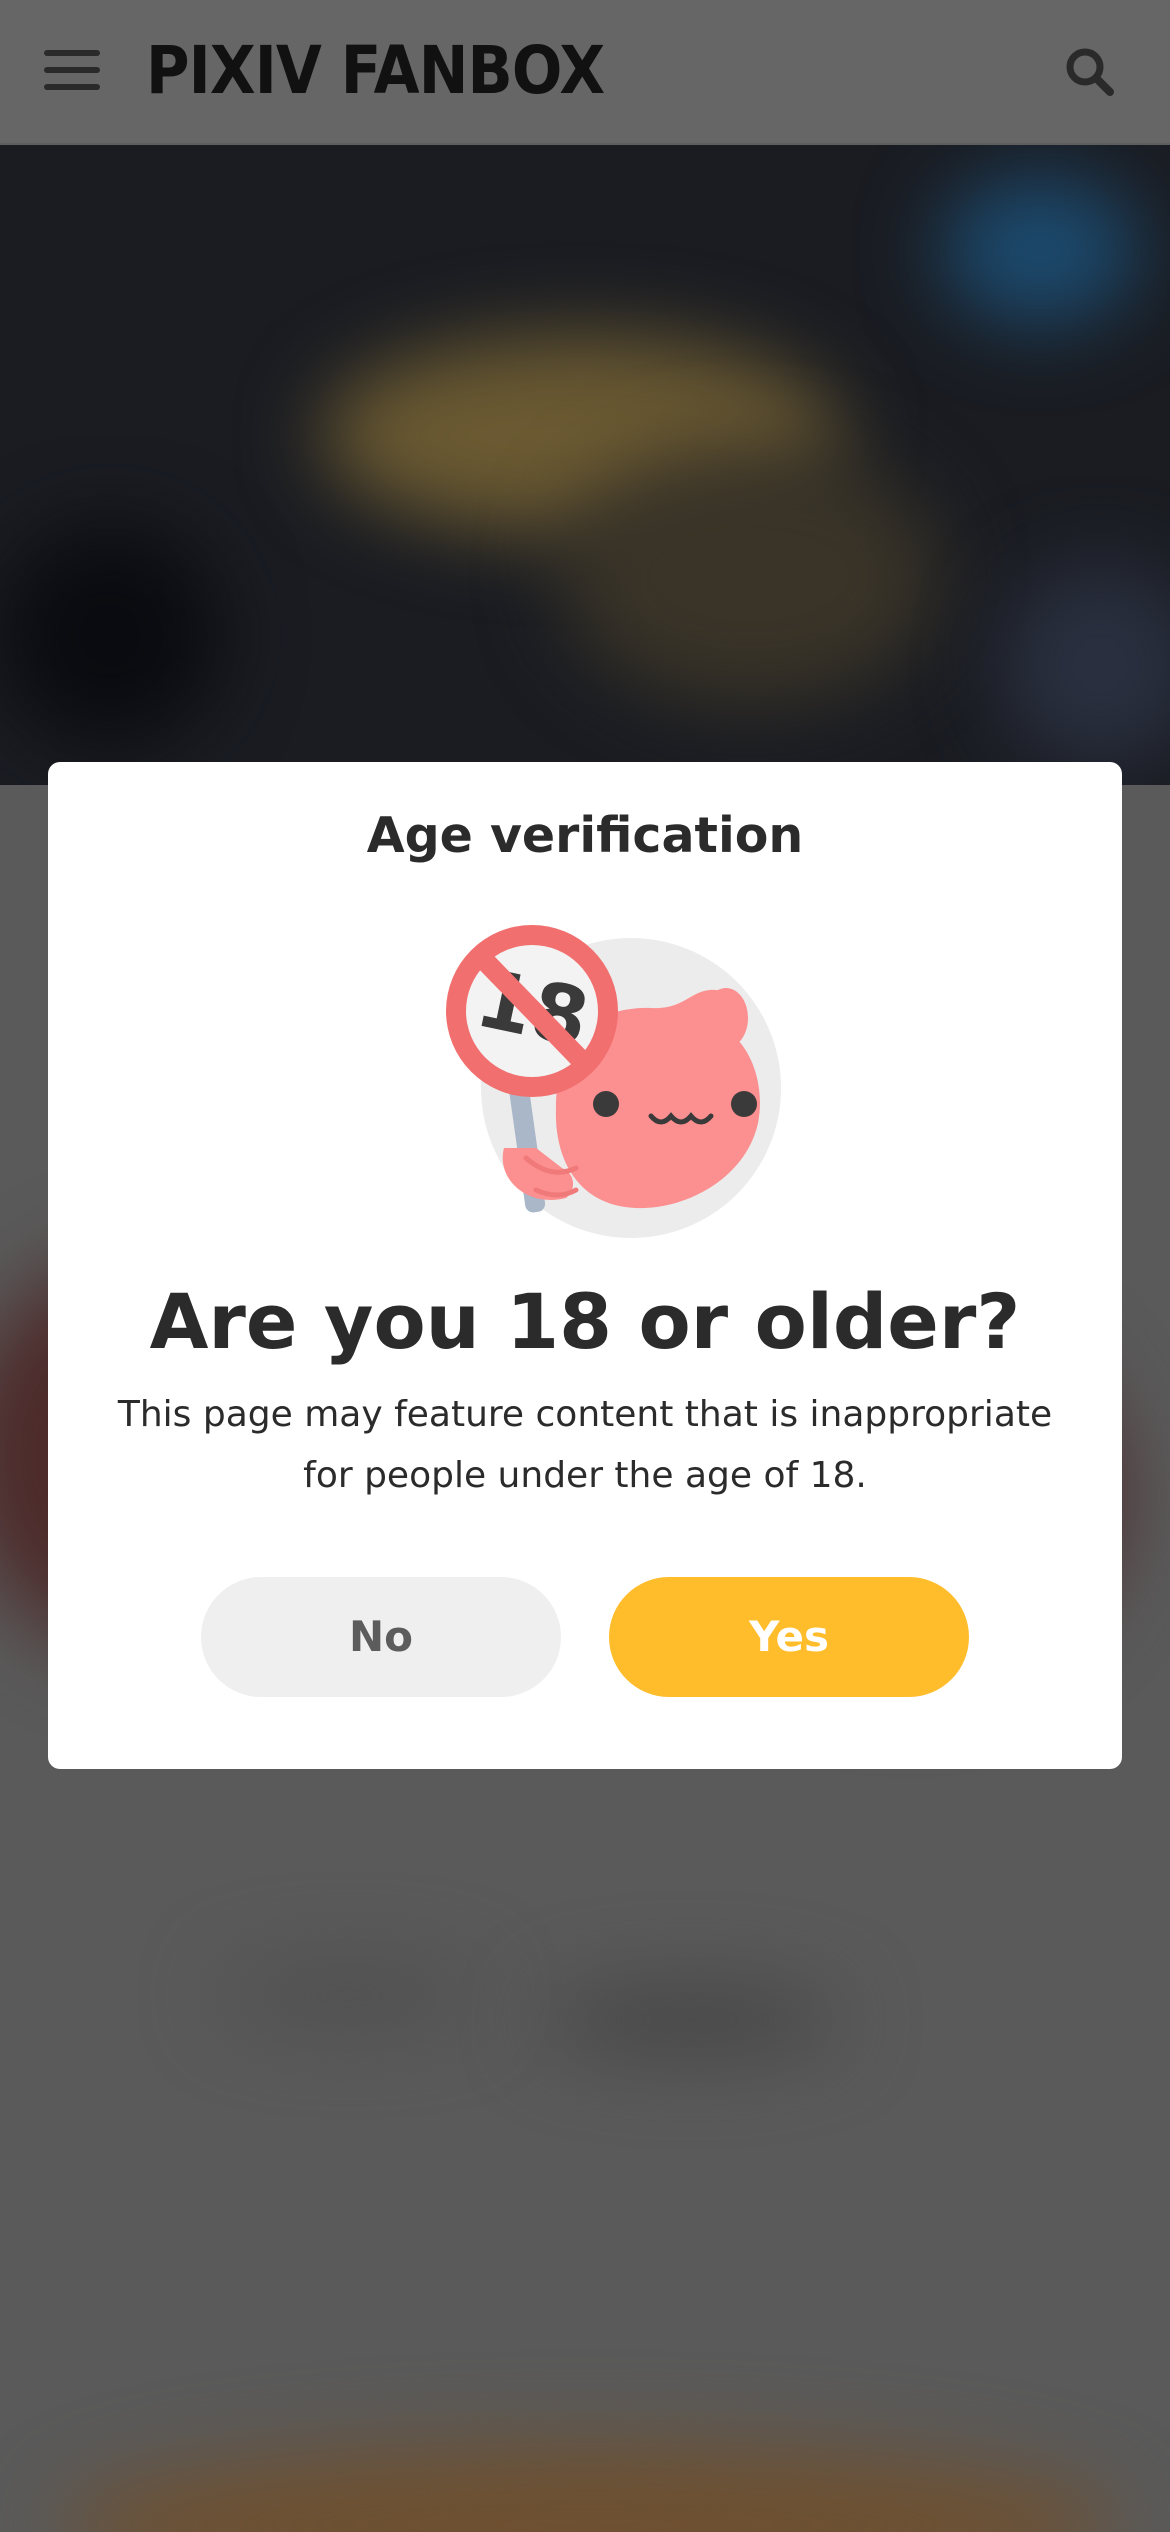  I want to click on yes-button: Yes, so click(789, 1637).